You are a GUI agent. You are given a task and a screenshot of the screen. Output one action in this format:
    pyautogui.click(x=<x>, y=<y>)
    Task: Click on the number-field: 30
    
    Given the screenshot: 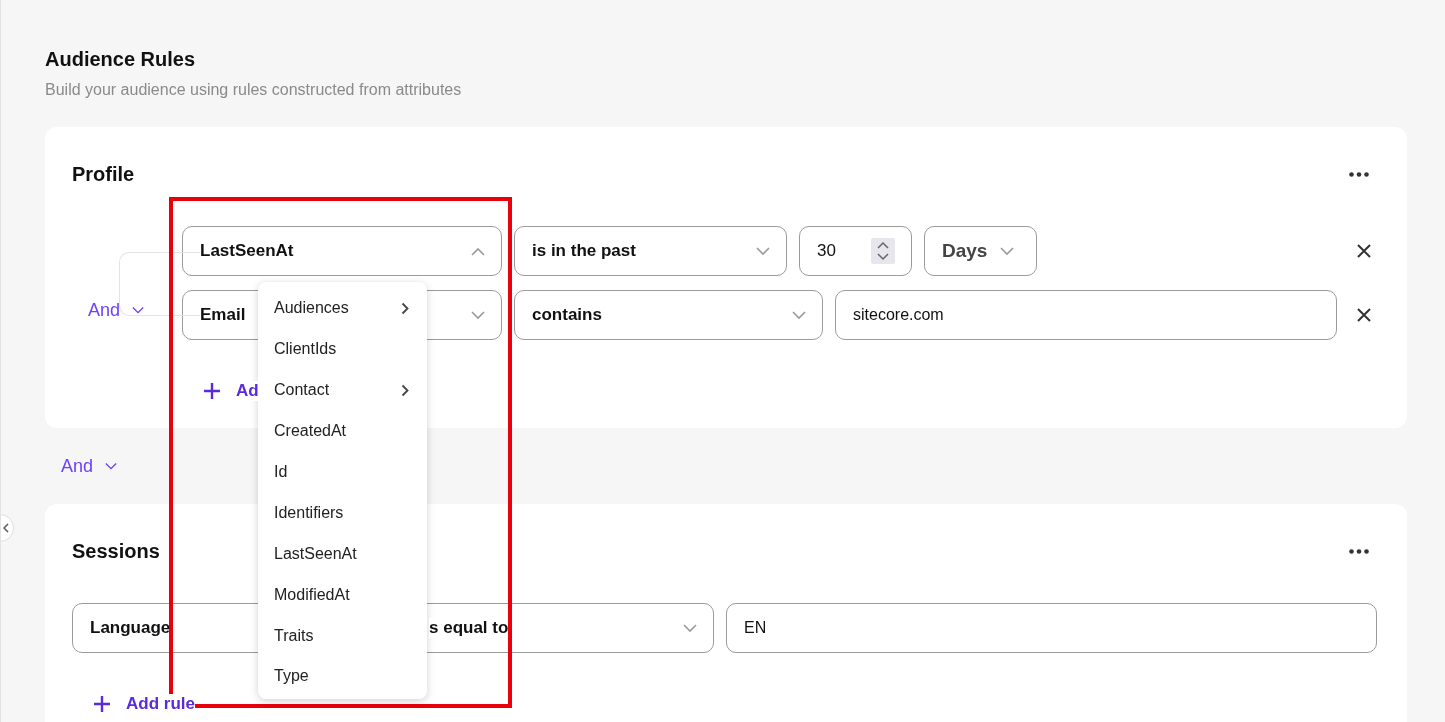 What is the action you would take?
    pyautogui.click(x=855, y=251)
    